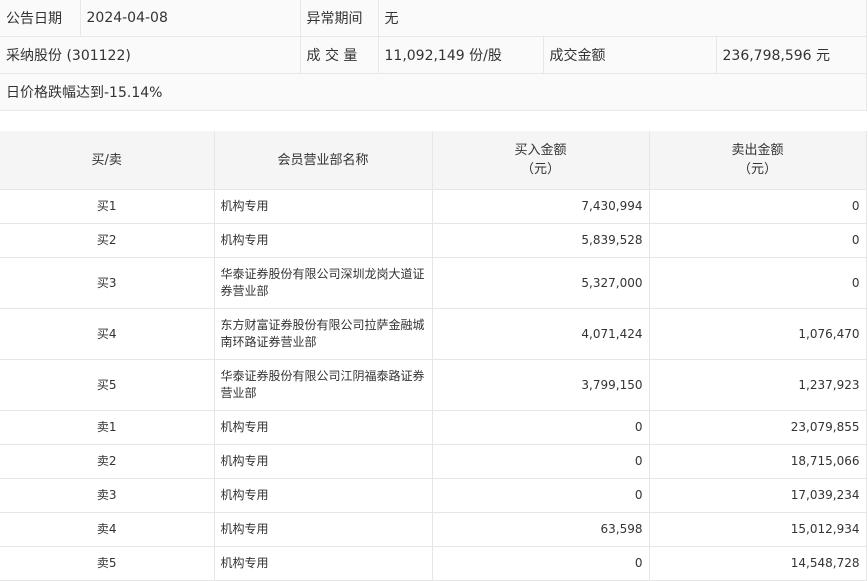 This screenshot has height=581, width=868. I want to click on info-row-date: 公告日期 2024-04-08 异常期间 无, so click(433, 18).